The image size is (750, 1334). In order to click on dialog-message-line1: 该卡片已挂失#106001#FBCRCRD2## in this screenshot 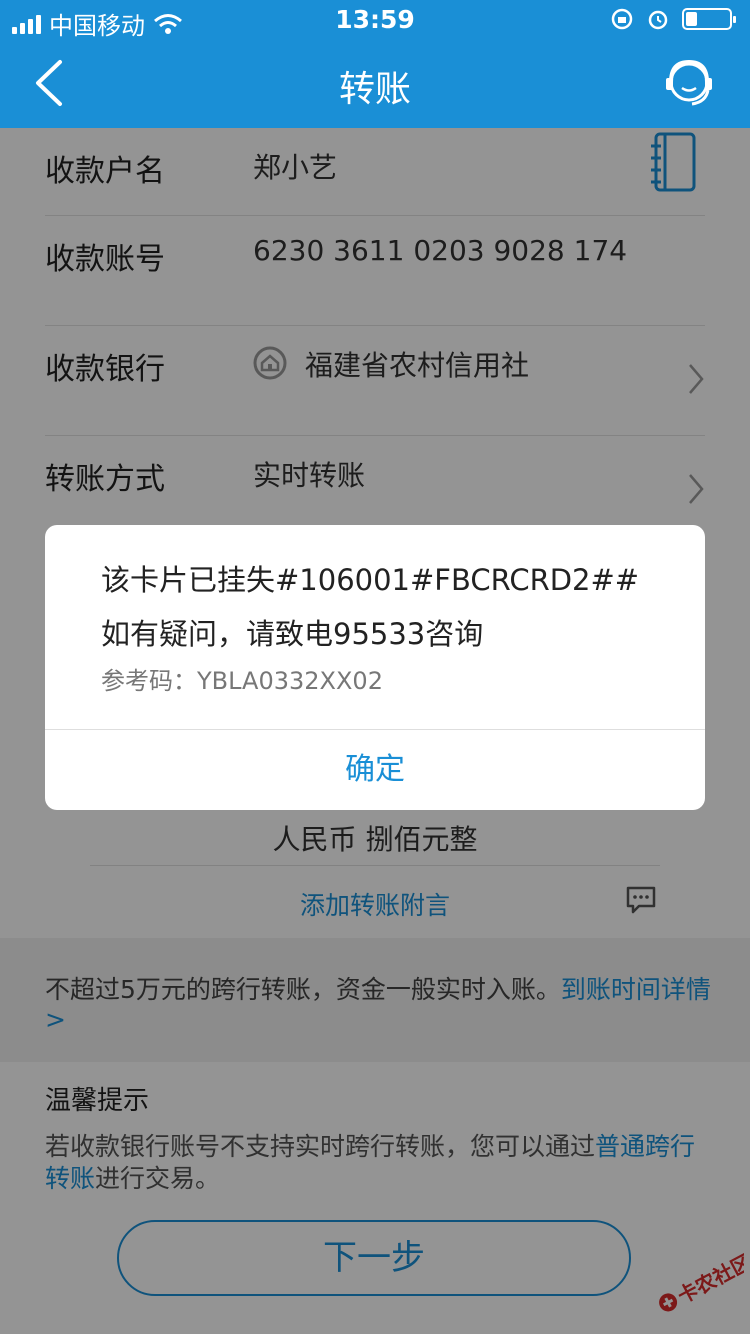, I will do `click(370, 580)`.